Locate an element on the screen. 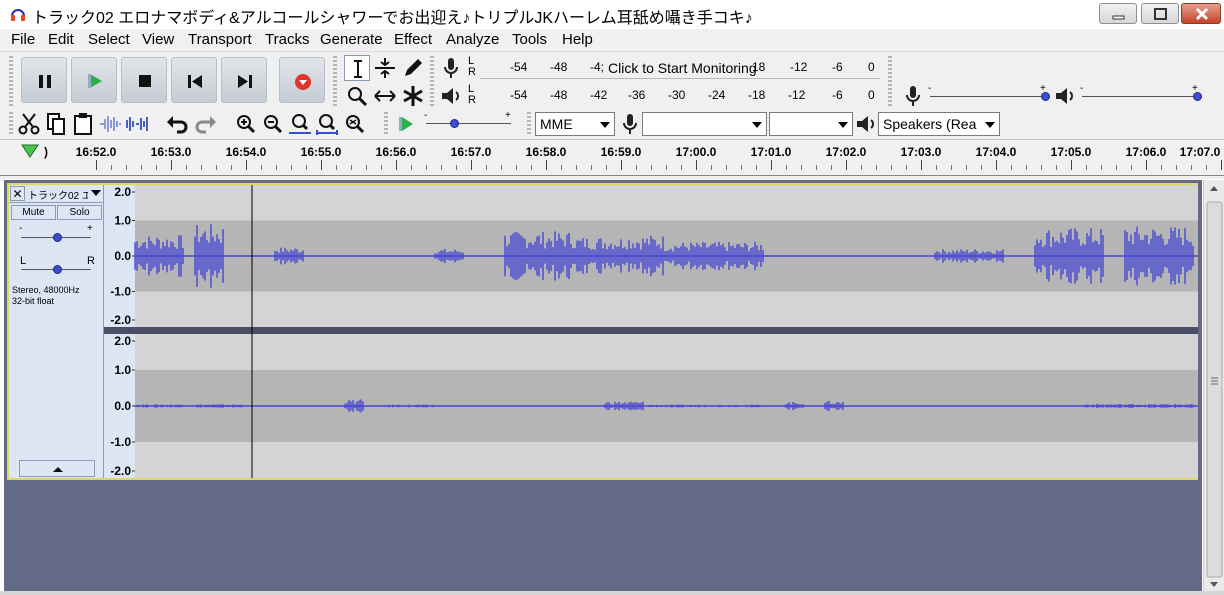 The height and width of the screenshot is (595, 1224). fit-project-button is located at coordinates (327, 124).